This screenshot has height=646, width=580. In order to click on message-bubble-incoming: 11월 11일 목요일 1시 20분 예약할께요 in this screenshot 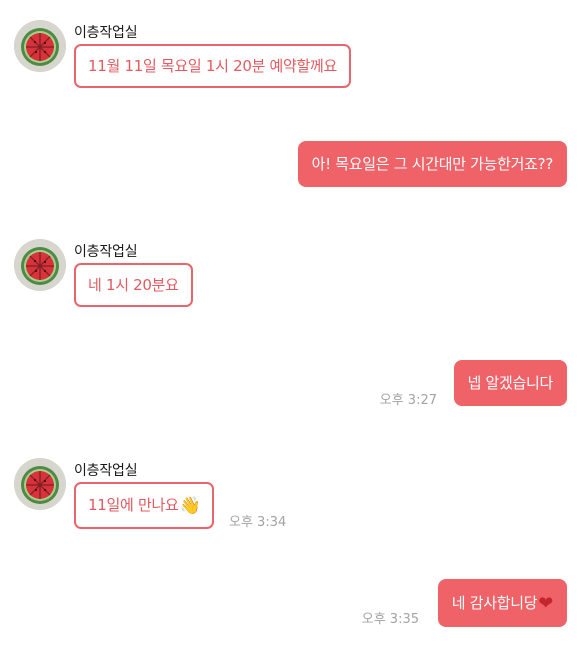, I will do `click(213, 66)`.